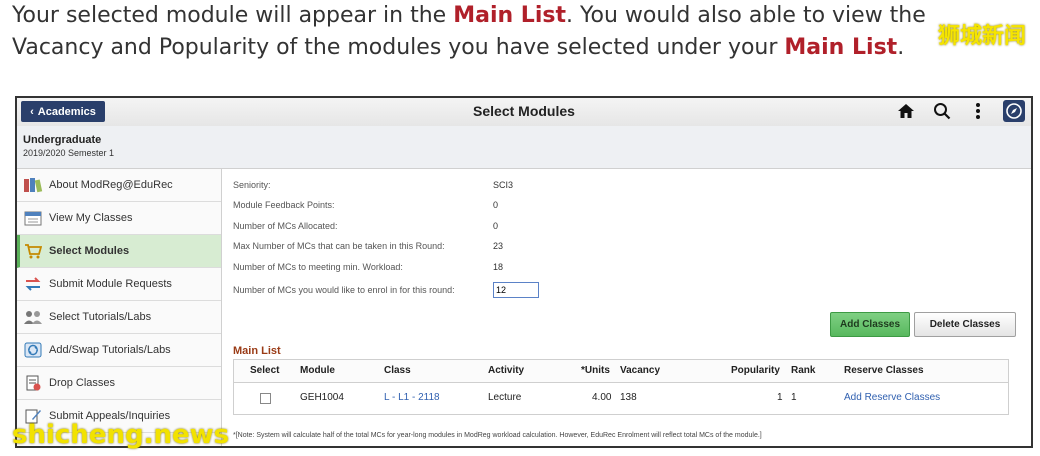  I want to click on sidebar-item-label: About ModReg@EduRec, so click(111, 185).